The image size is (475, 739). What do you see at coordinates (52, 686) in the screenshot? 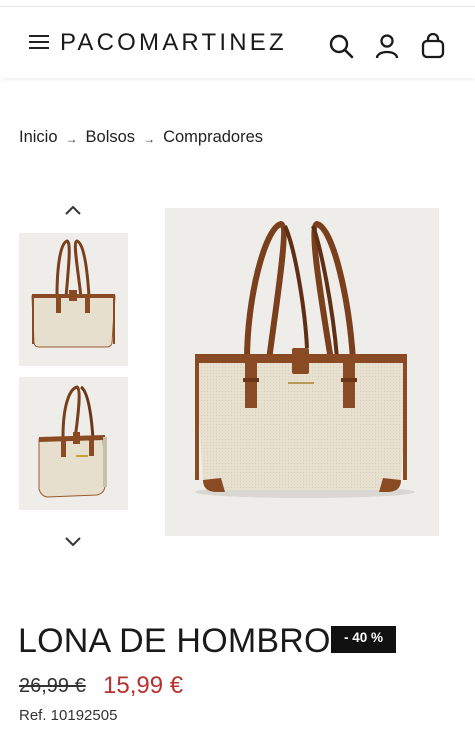
I see `original-price: 26,99 €` at bounding box center [52, 686].